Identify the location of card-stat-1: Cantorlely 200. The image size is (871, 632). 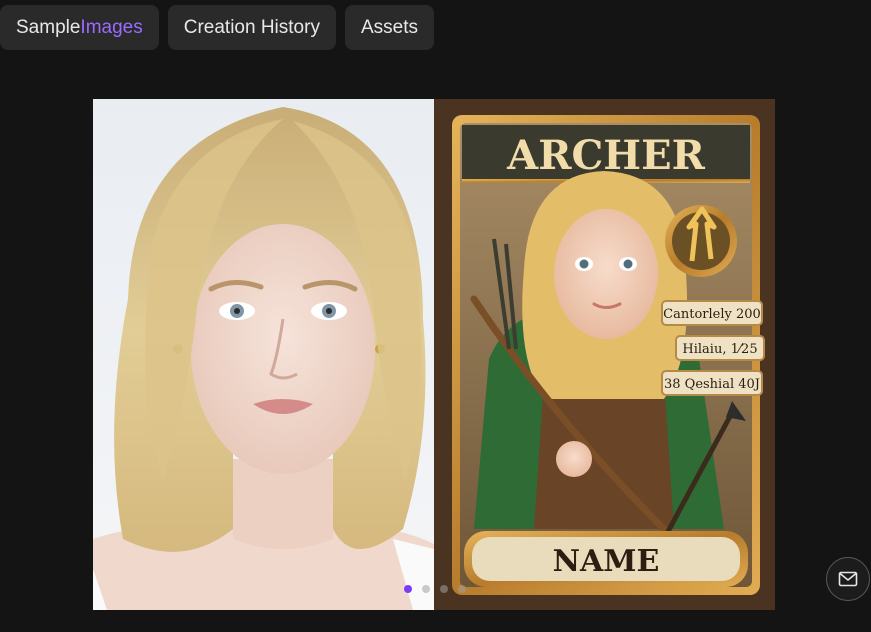
(712, 314).